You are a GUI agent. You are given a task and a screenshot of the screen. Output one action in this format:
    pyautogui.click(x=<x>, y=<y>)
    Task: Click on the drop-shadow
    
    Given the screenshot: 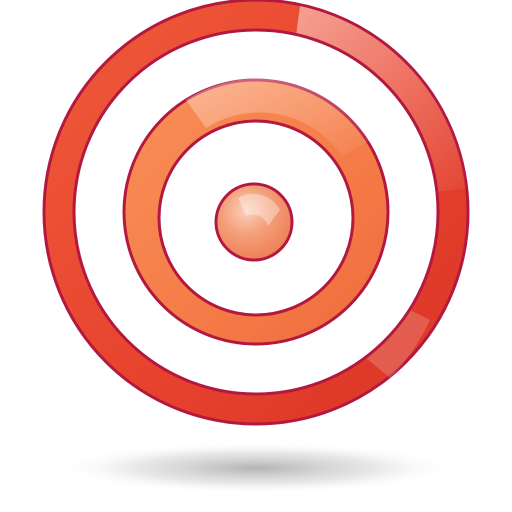 What is the action you would take?
    pyautogui.click(x=256, y=468)
    